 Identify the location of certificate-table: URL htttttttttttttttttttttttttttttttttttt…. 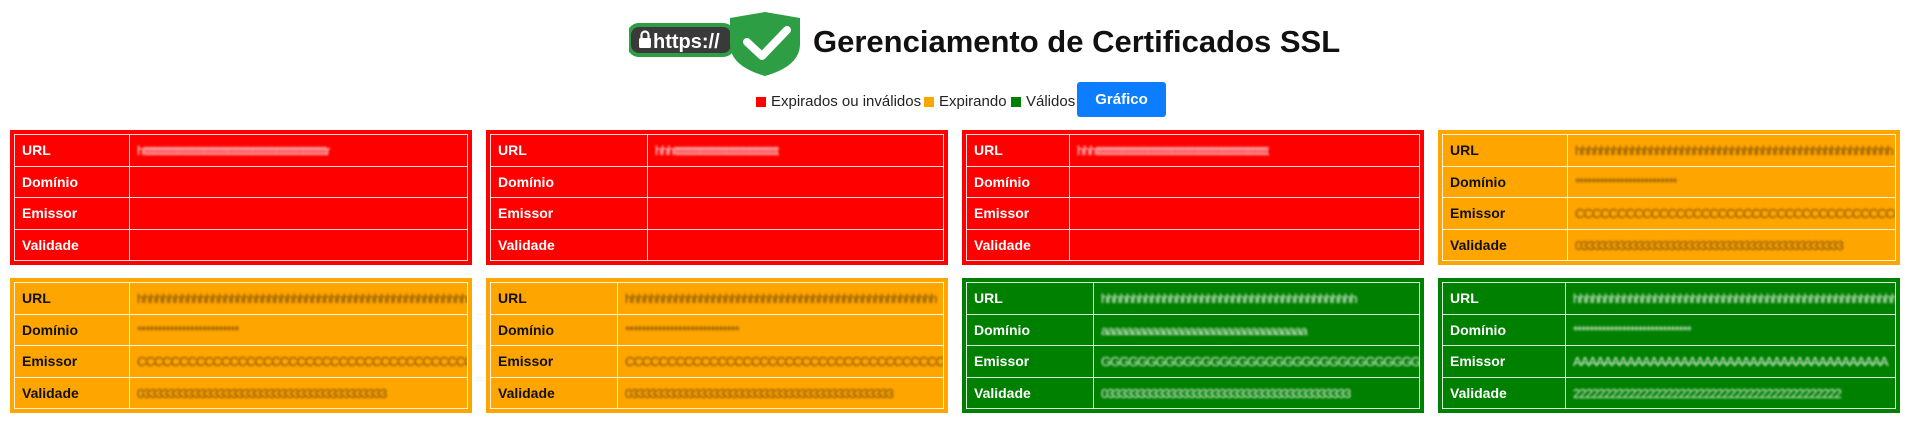
(241, 197).